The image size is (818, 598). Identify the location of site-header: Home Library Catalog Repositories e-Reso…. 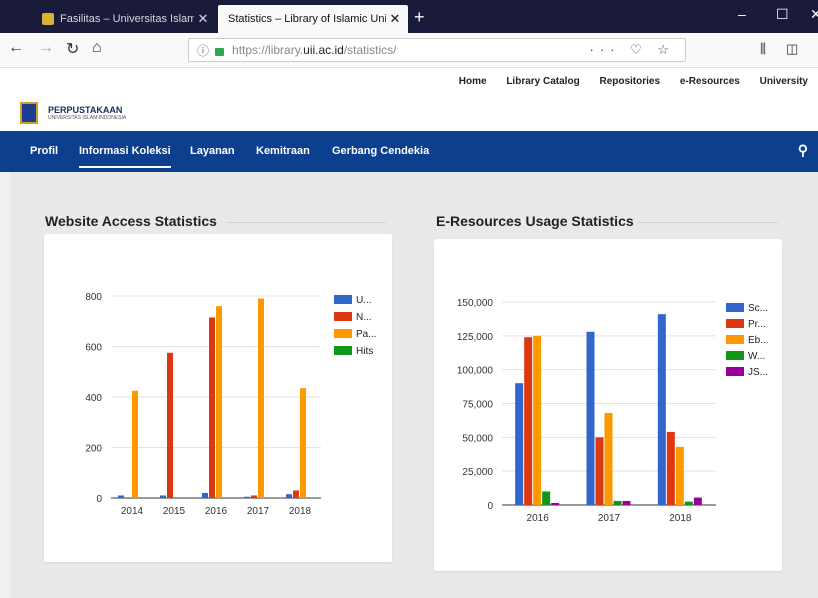
(409, 99).